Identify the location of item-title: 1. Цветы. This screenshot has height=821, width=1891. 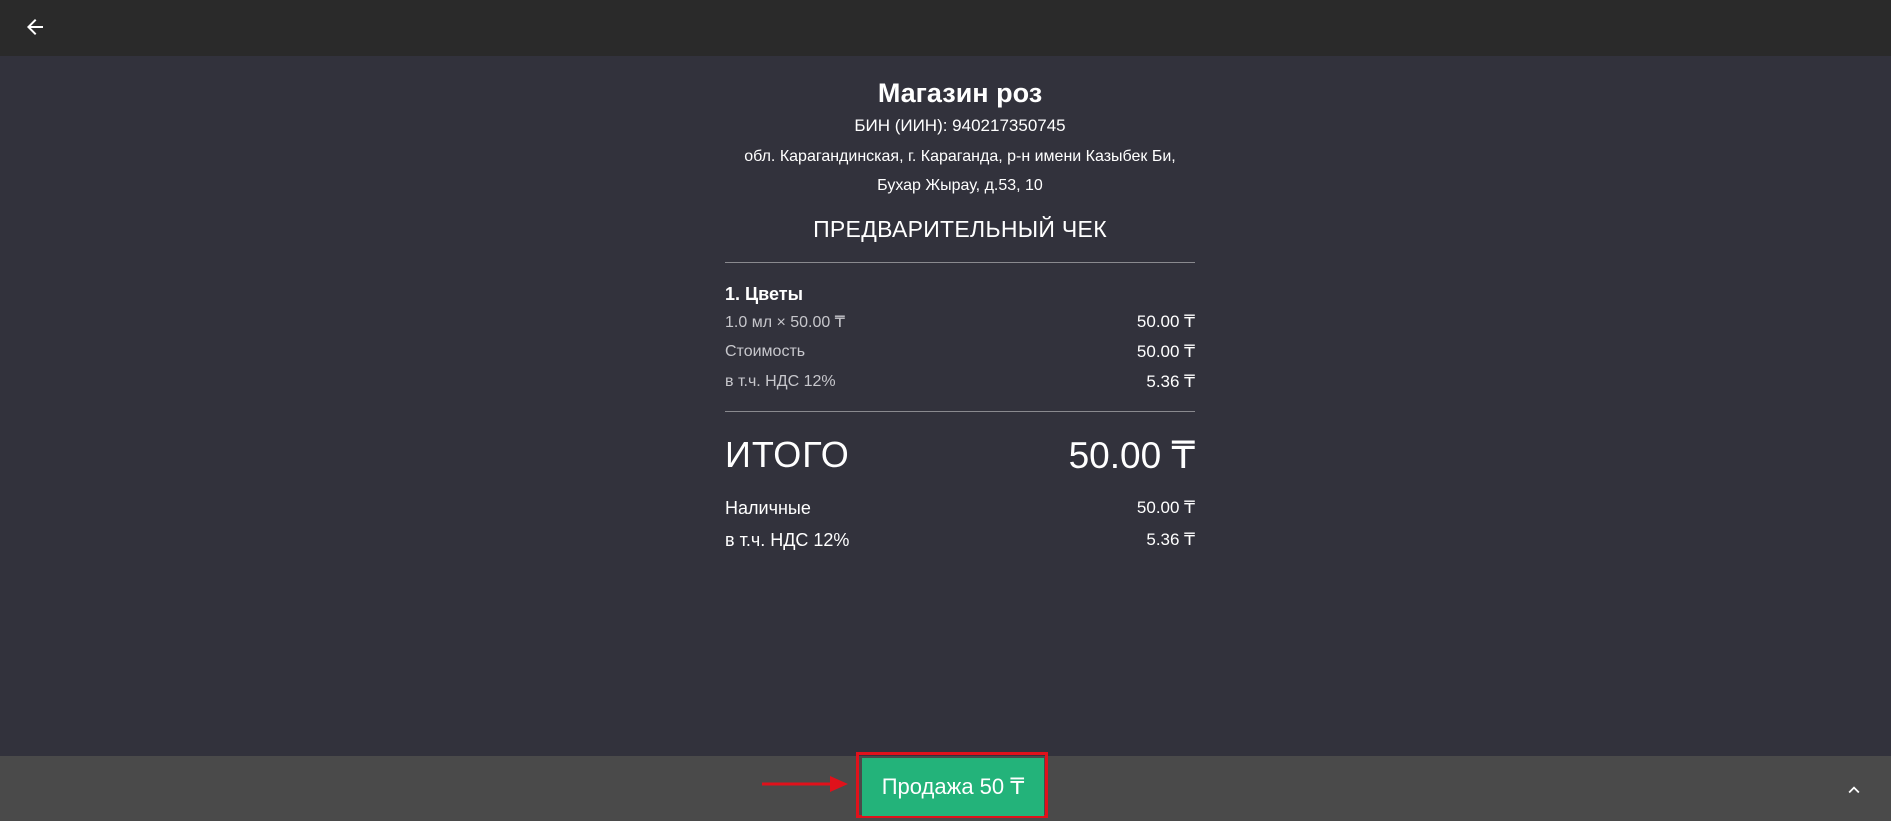
(764, 294).